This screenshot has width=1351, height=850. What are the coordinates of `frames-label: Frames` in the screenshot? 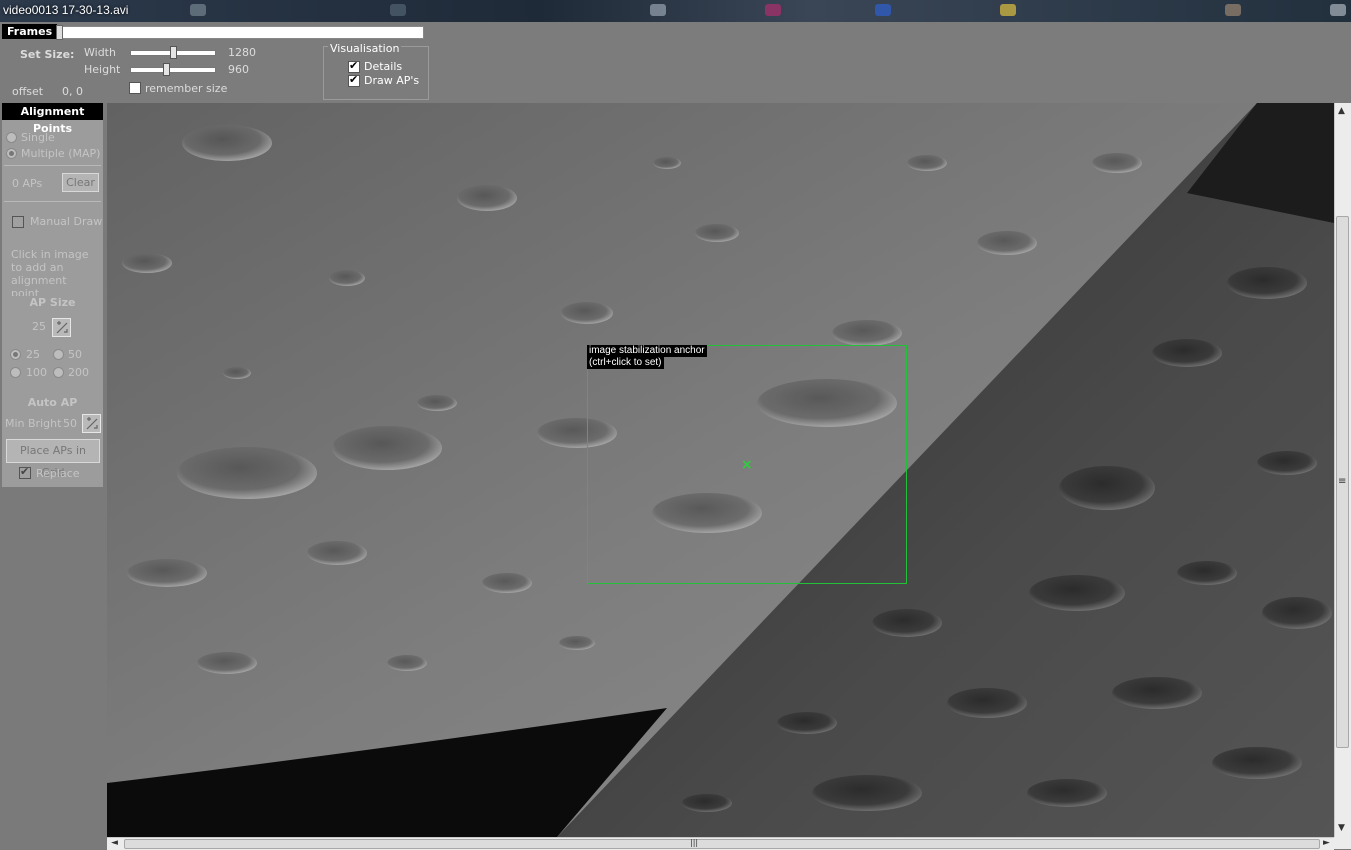 It's located at (30, 31).